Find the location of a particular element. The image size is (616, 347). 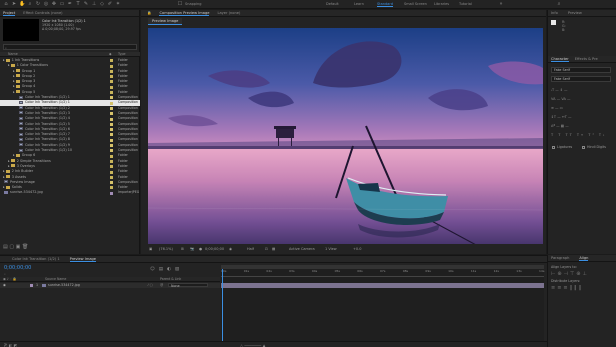

camera-tool-icon: ◎ is located at coordinates (46, 4).